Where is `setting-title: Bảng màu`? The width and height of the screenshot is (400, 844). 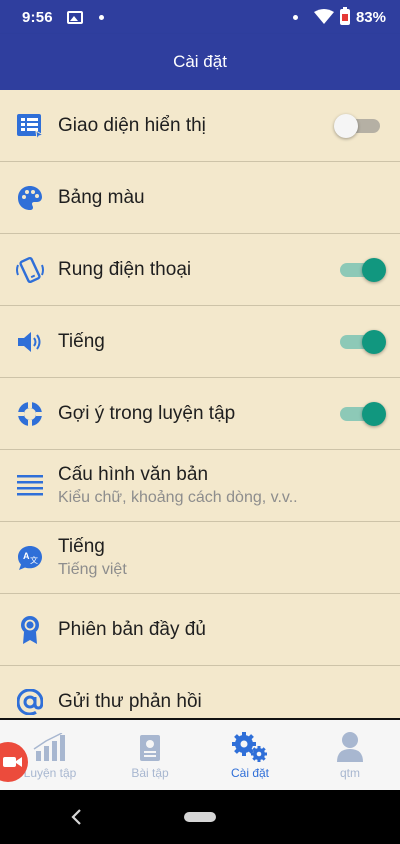
setting-title: Bảng màu is located at coordinates (101, 197).